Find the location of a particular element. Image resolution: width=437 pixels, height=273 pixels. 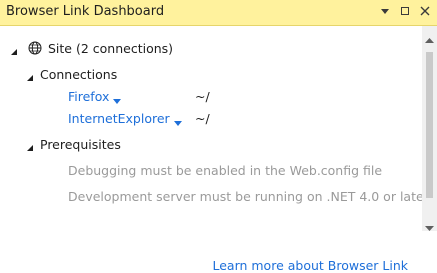

learn-more-link: Learn more about Browser Link is located at coordinates (310, 265).